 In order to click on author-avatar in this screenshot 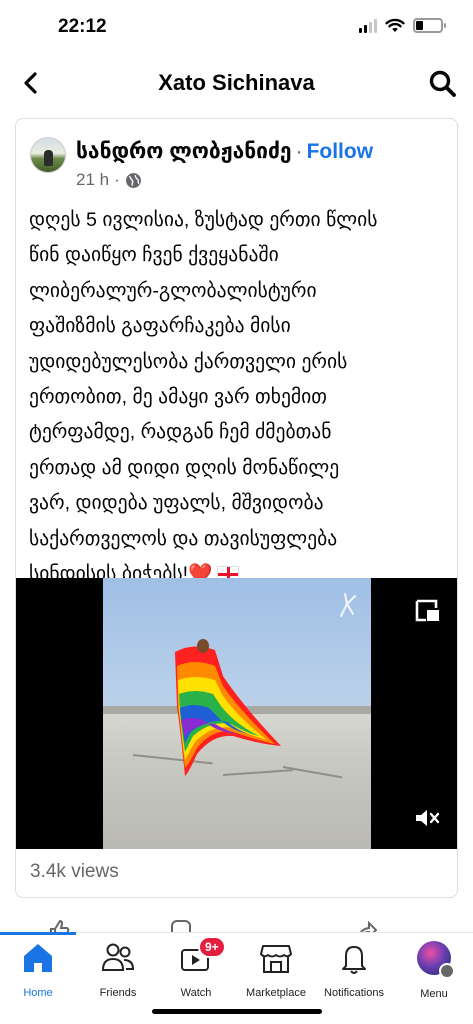, I will do `click(48, 155)`.